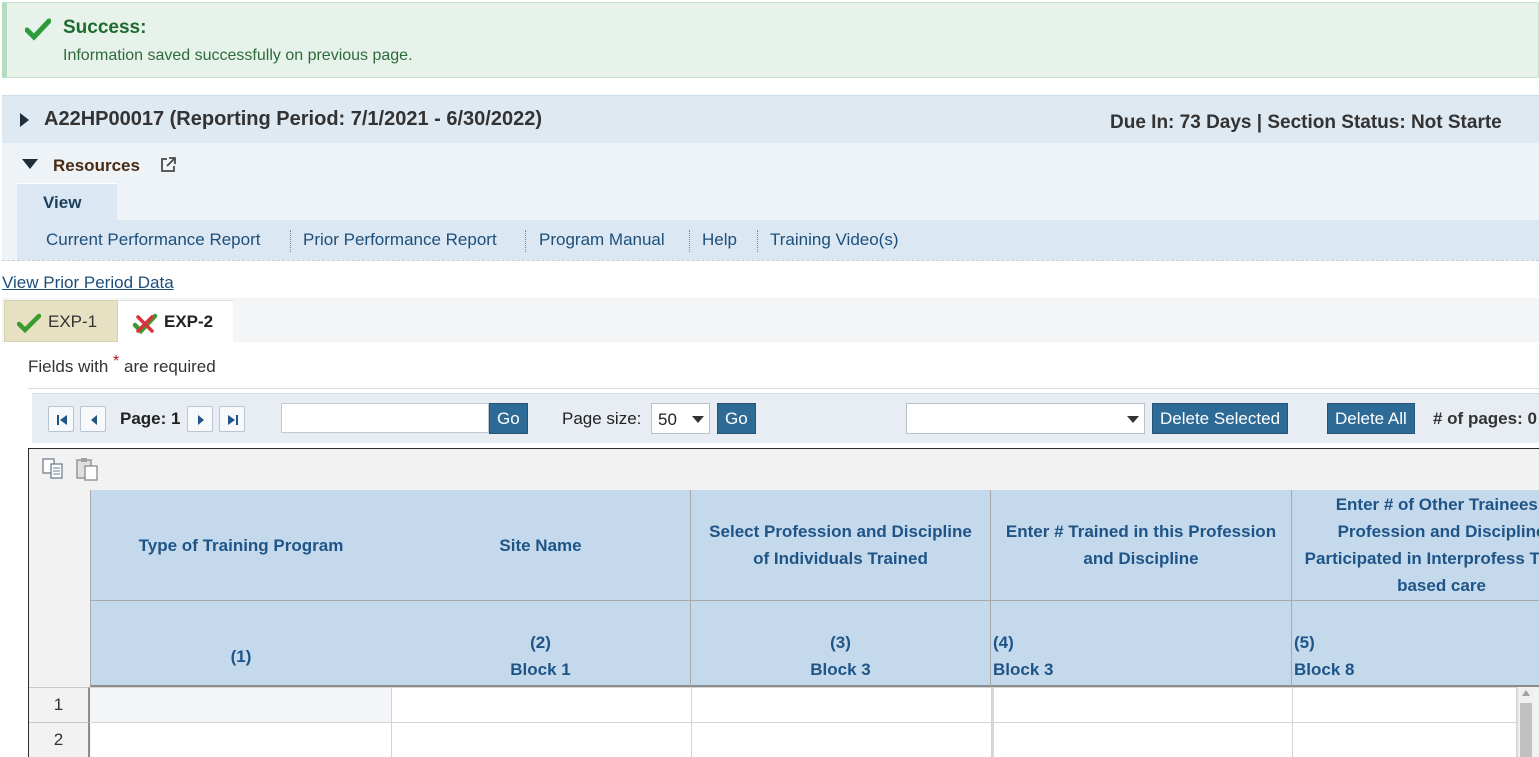 This screenshot has height=757, width=1539. Describe the element at coordinates (145, 324) in the screenshot. I see `incomplete-status-icon` at that location.